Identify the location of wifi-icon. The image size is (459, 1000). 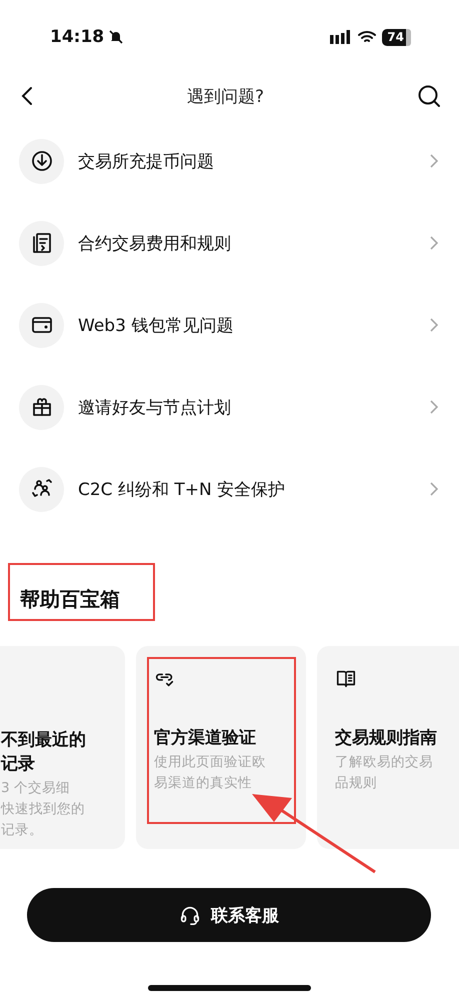
(367, 37).